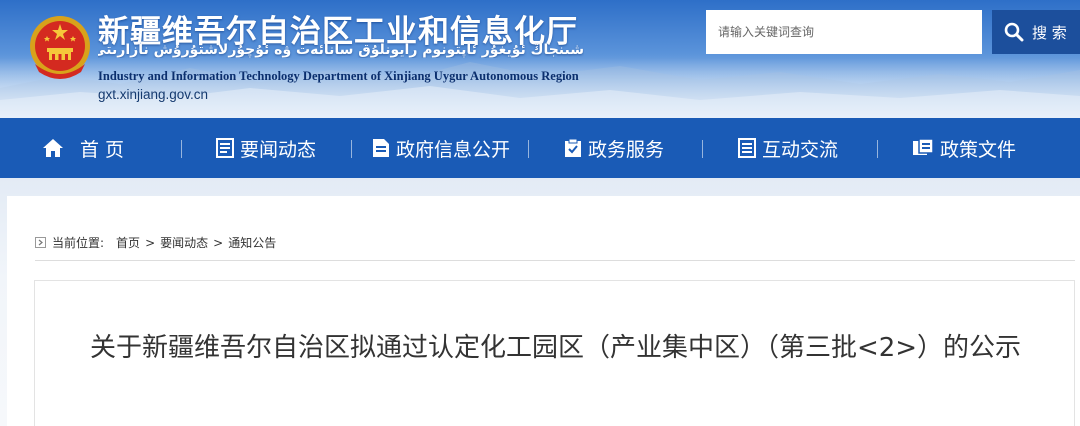 The image size is (1080, 426). I want to click on nav-item-interaction: 互动交流, so click(788, 148).